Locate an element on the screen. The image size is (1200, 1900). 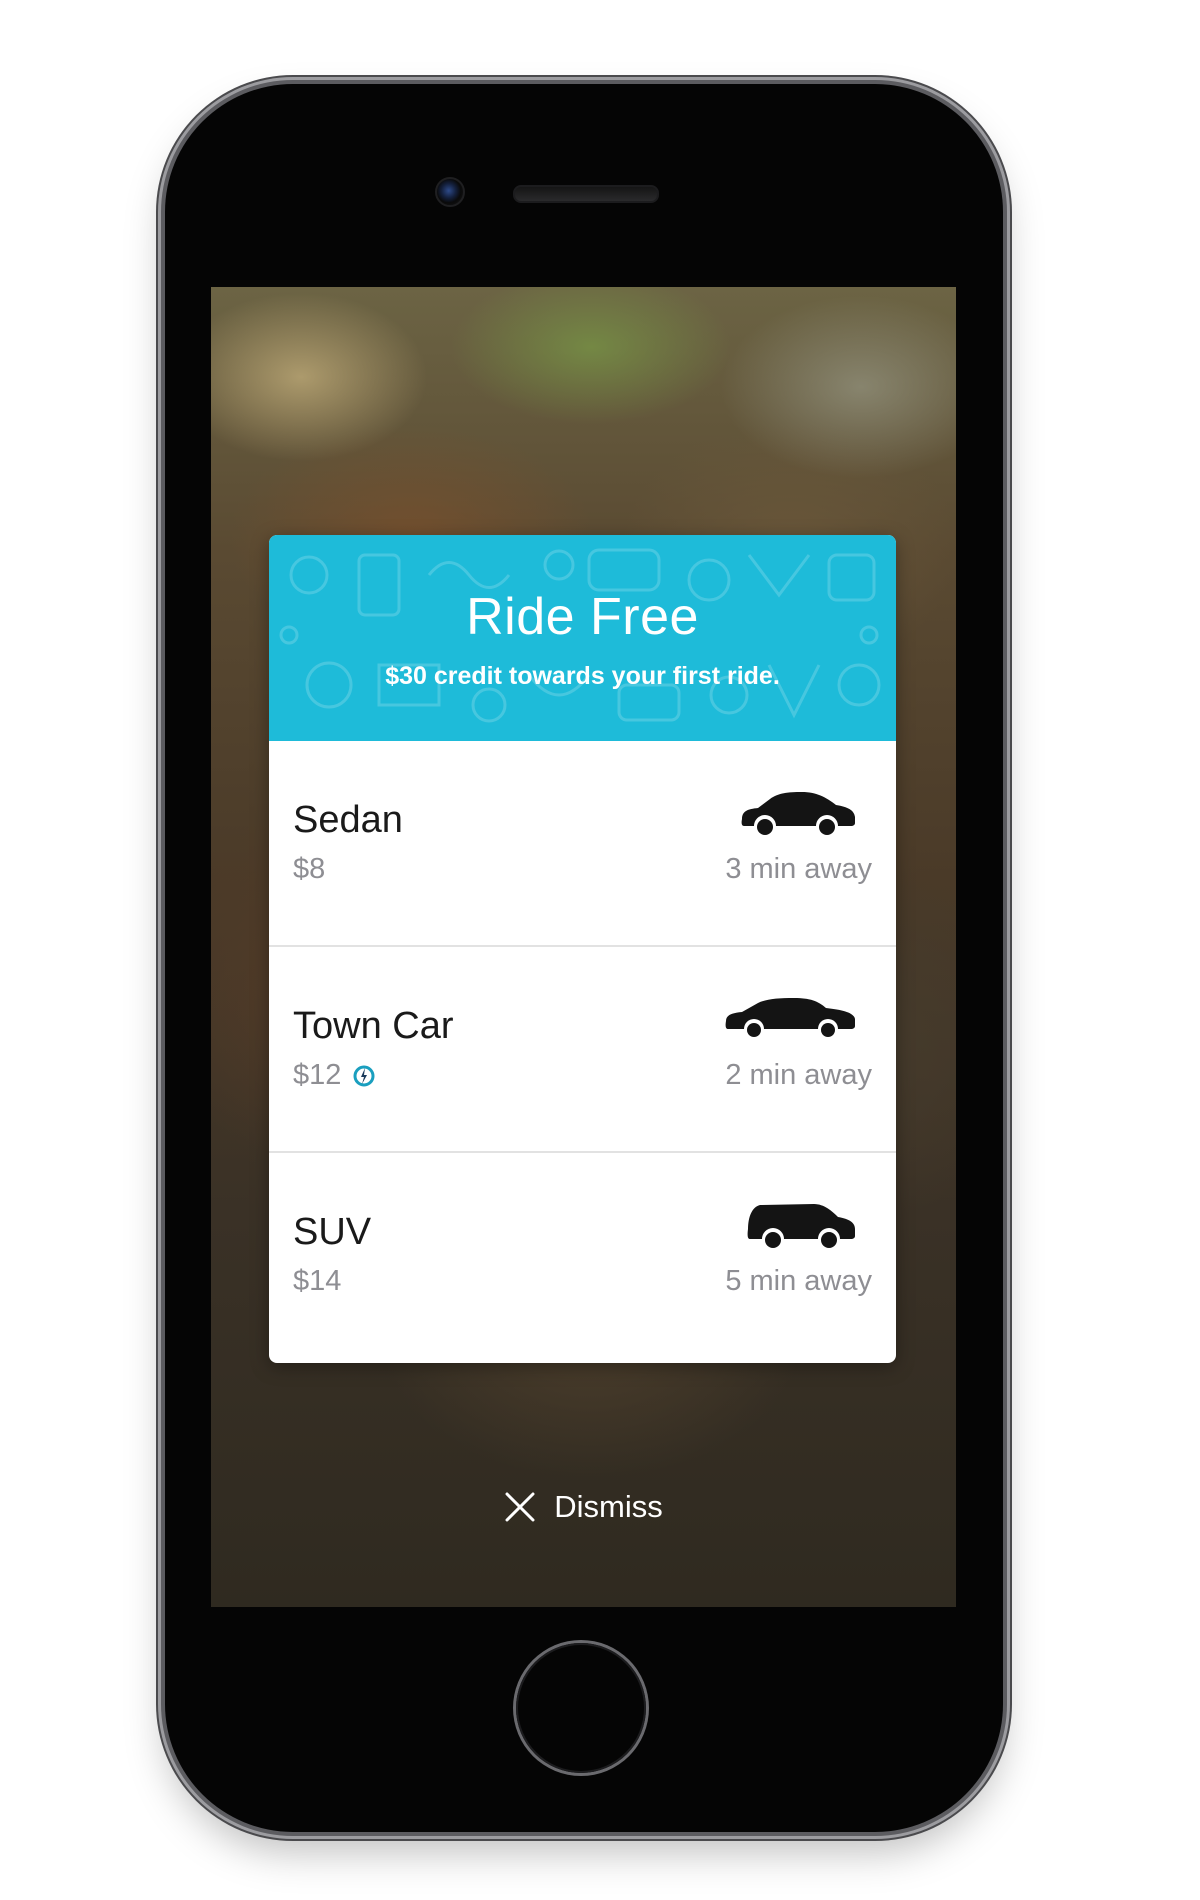
ride-price: $8 is located at coordinates (309, 869).